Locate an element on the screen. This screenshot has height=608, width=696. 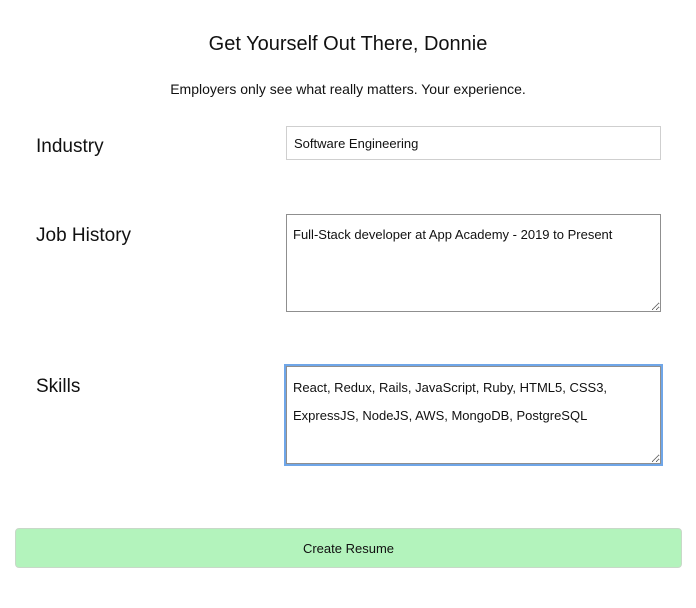
create-resume-button: Create Resume is located at coordinates (348, 548).